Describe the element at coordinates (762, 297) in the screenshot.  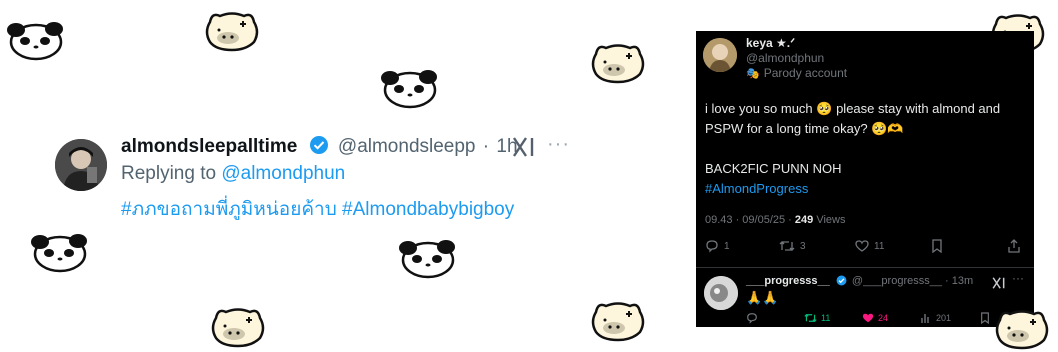
I see `reply-text: 🙏🙏` at that location.